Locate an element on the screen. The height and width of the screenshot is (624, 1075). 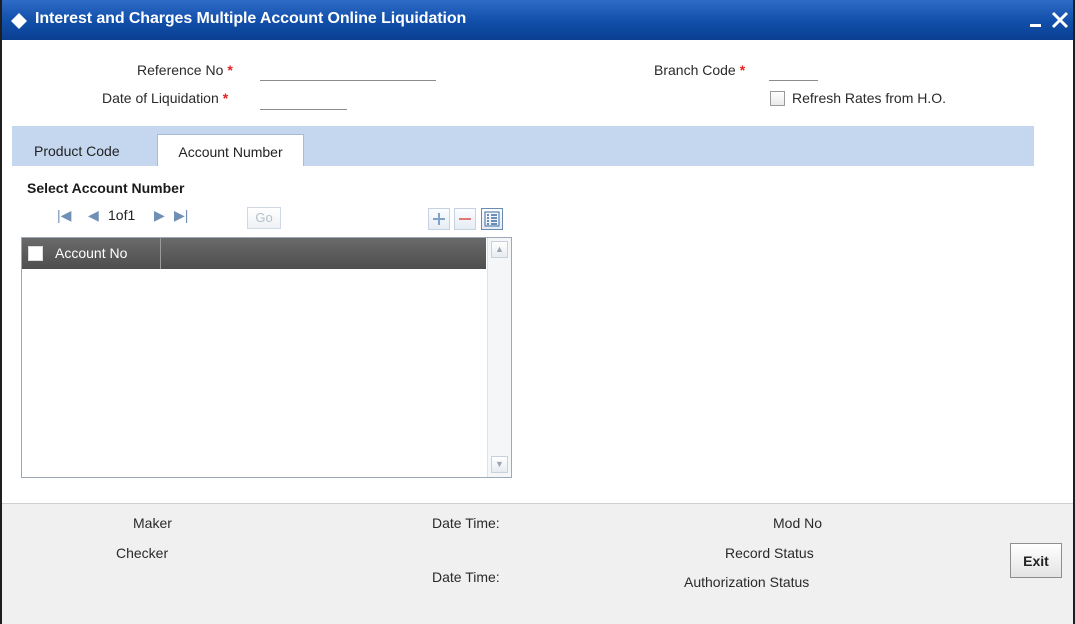
column-divider is located at coordinates (160, 253).